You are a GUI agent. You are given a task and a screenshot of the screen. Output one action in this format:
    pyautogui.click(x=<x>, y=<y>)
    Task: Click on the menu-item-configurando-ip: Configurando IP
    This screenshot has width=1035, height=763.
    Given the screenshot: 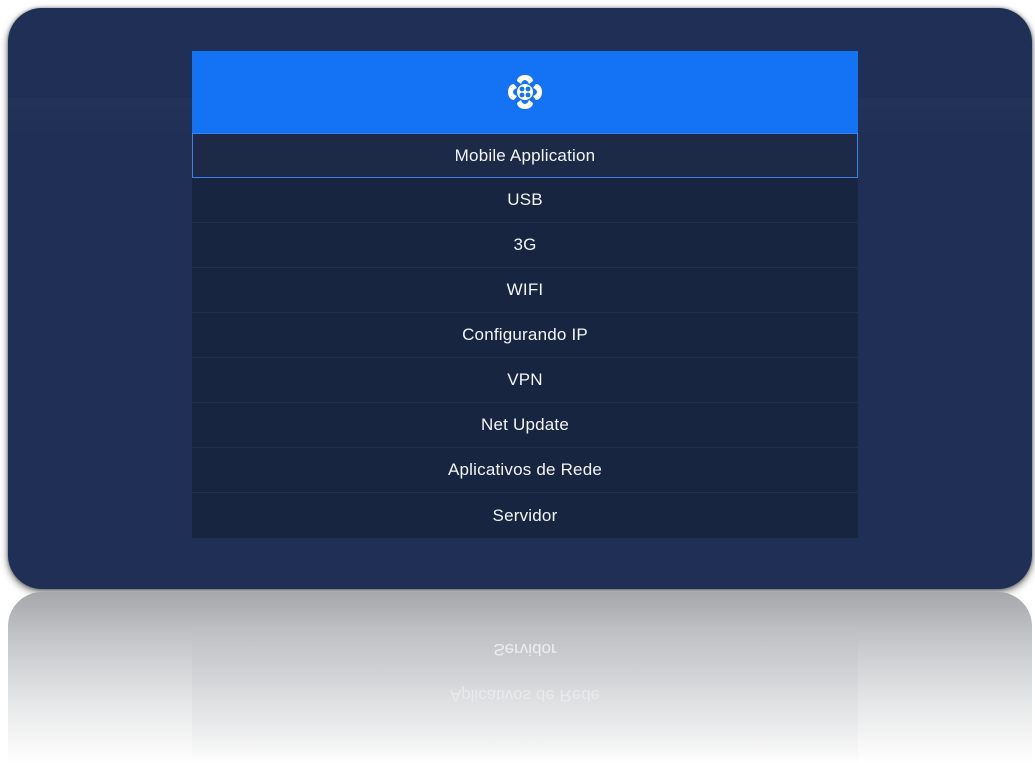 What is the action you would take?
    pyautogui.click(x=525, y=335)
    